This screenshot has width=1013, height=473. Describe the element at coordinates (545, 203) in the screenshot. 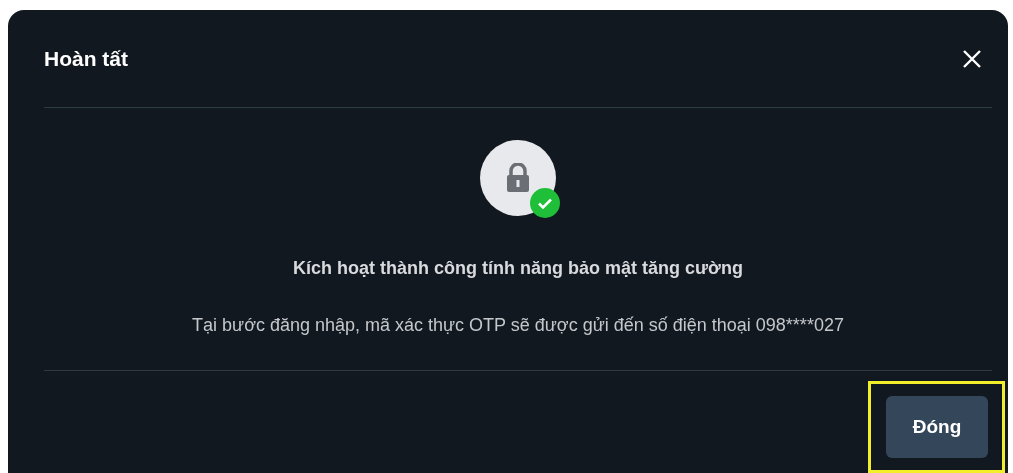

I see `check-icon` at that location.